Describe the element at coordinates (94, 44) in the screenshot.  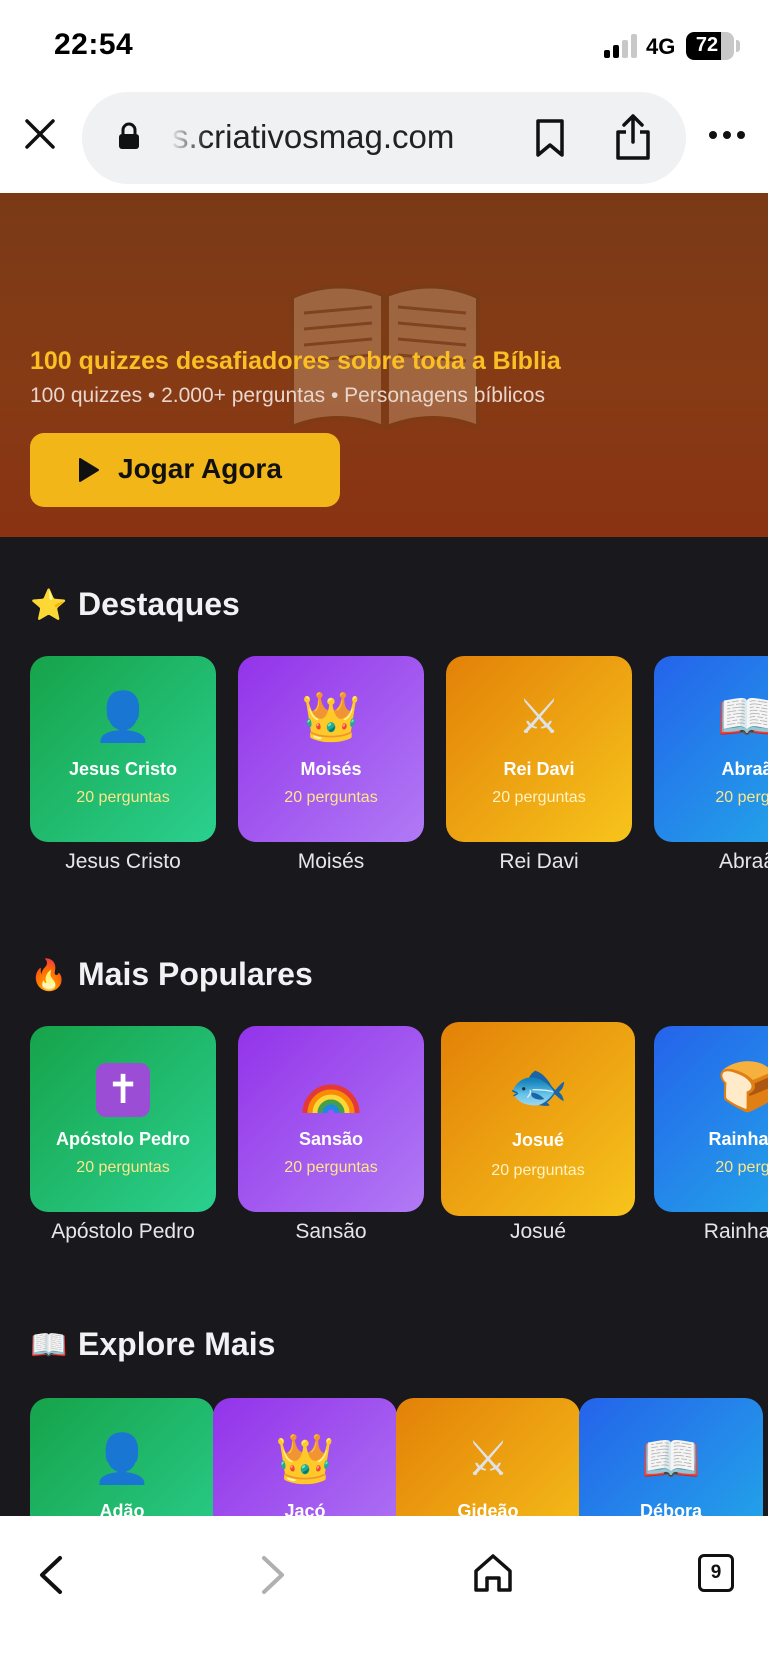
I see `status-time: 22:54` at that location.